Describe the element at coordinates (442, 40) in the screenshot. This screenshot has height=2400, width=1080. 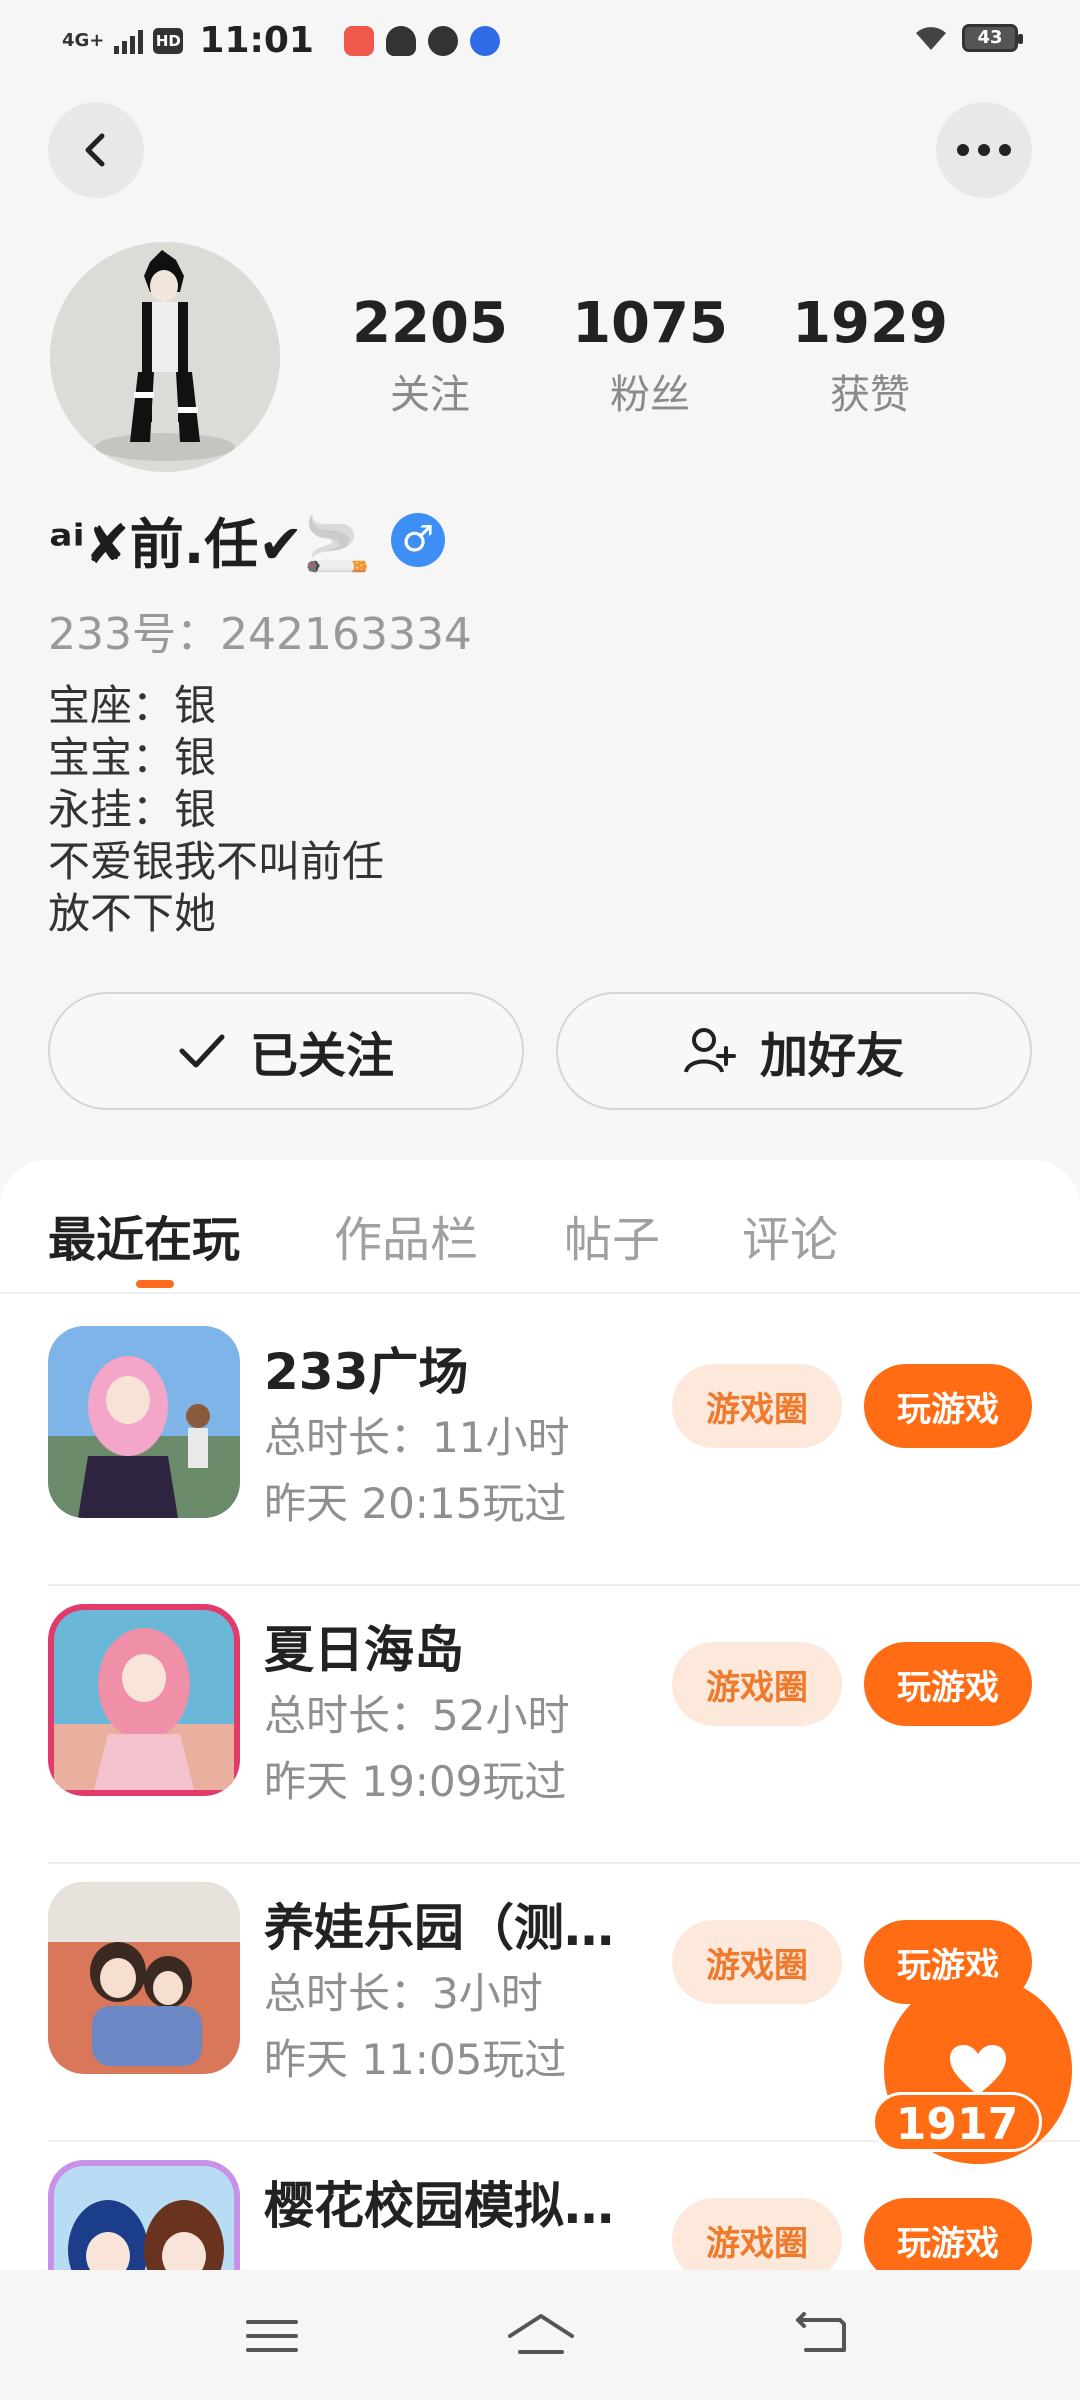
I see `play-notification-icon` at that location.